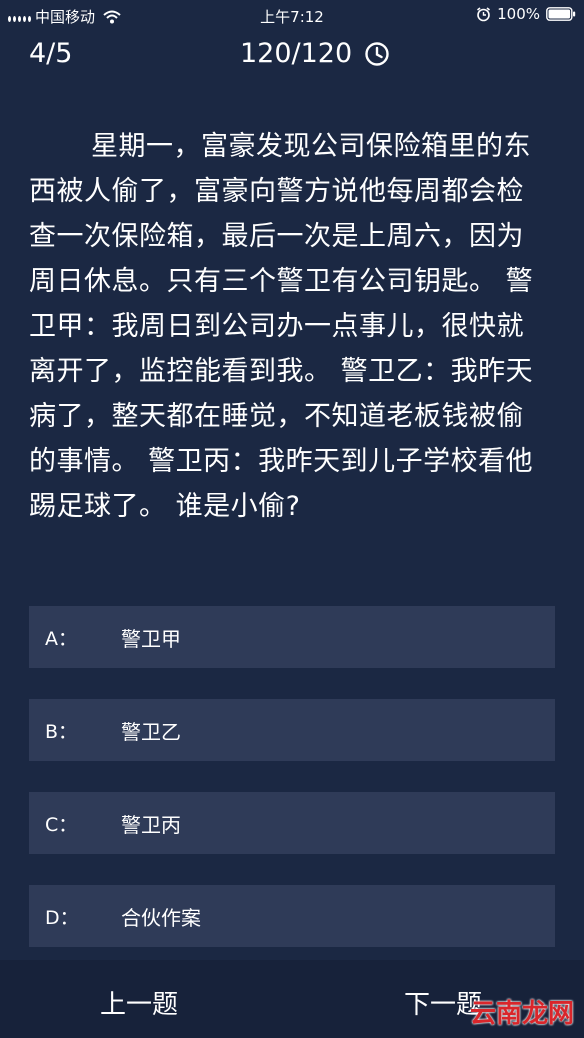 This screenshot has width=584, height=1038. Describe the element at coordinates (61, 731) in the screenshot. I see `option-letter: B：` at that location.